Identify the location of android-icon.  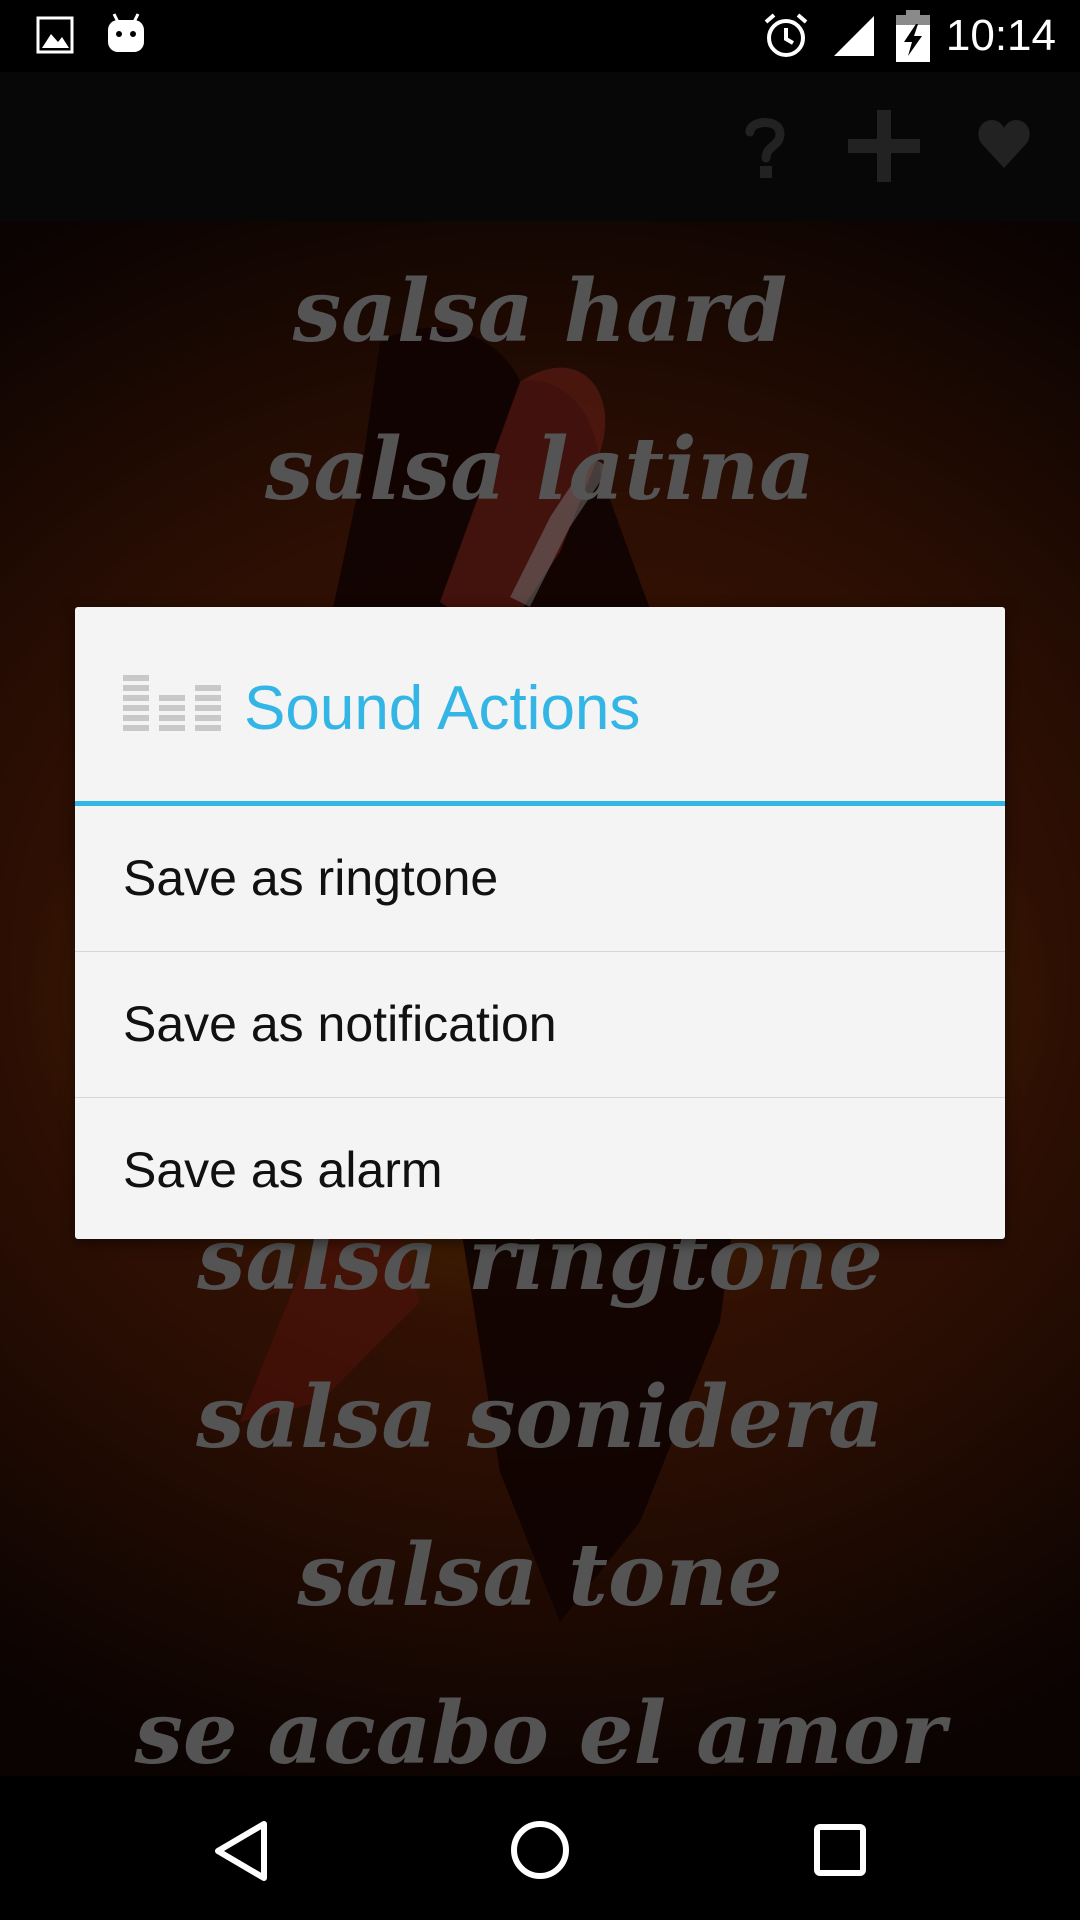
(126, 32).